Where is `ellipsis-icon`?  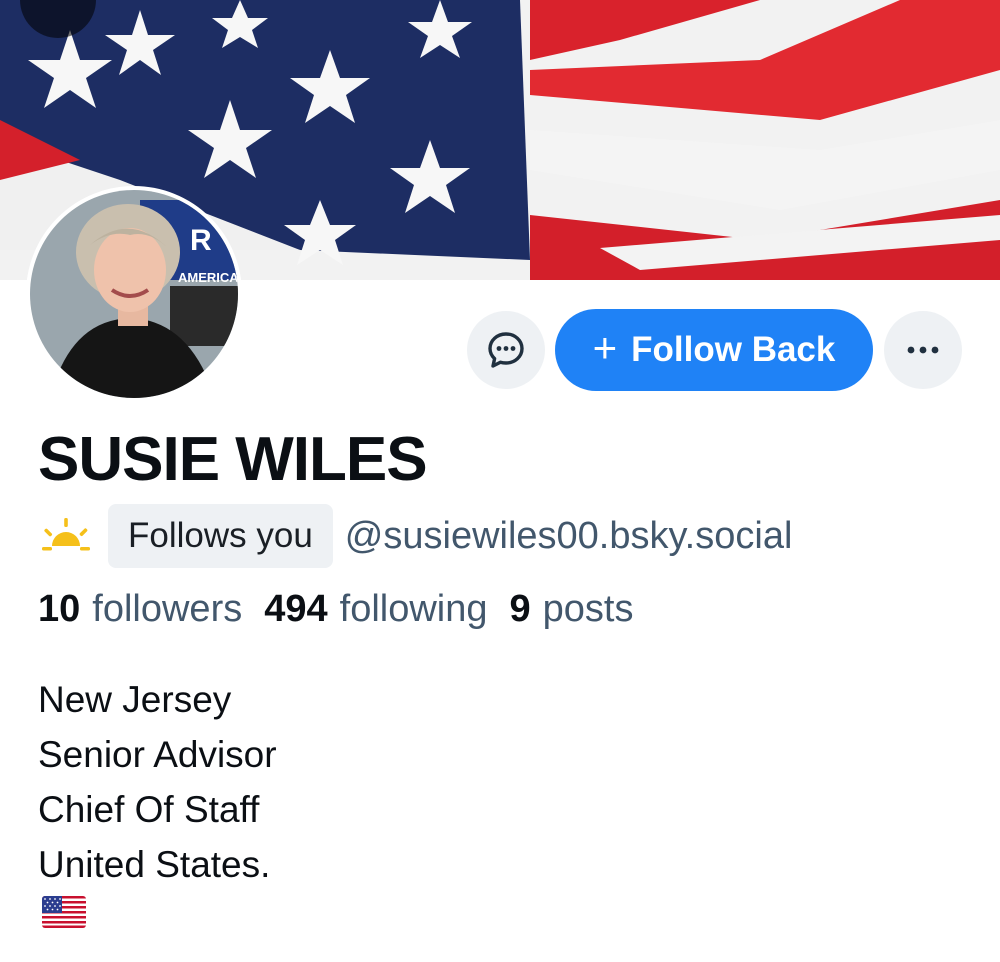 ellipsis-icon is located at coordinates (923, 350).